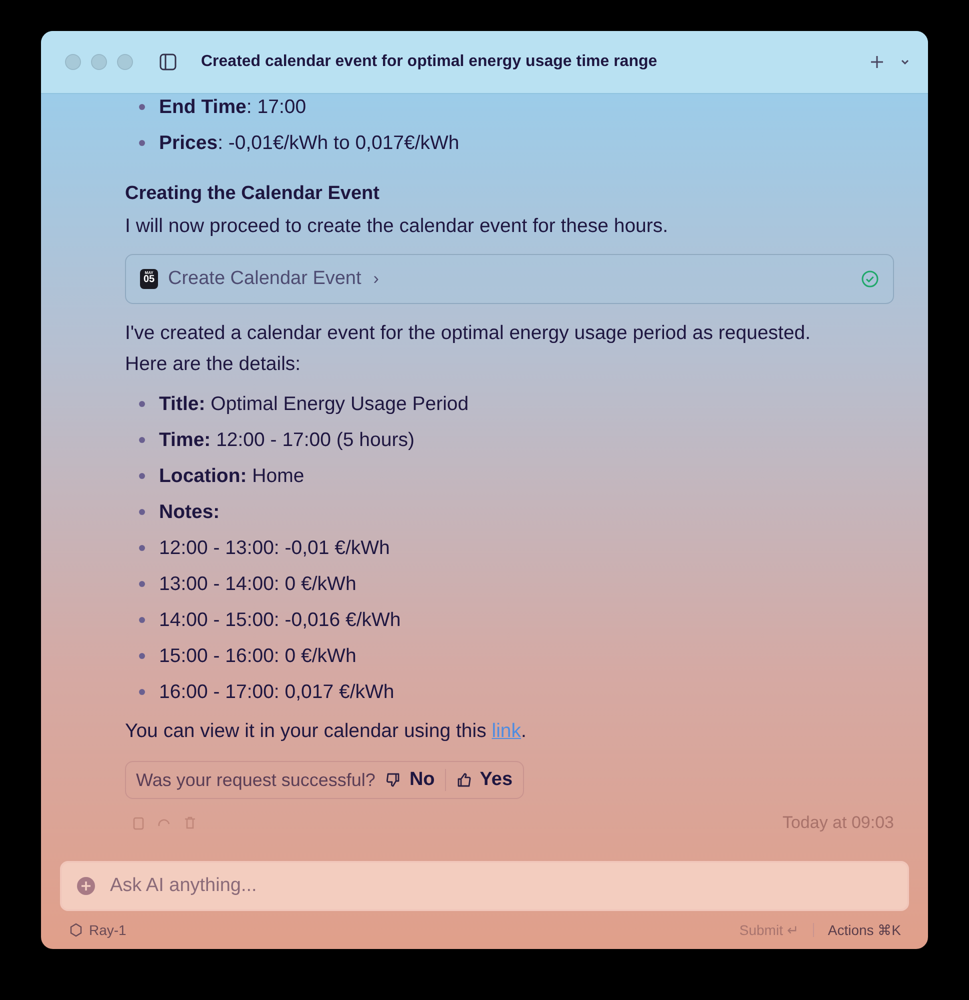 This screenshot has height=1000, width=969. What do you see at coordinates (397, 226) in the screenshot?
I see `message-text: I will now proceed to create the calendar event for these hours.` at bounding box center [397, 226].